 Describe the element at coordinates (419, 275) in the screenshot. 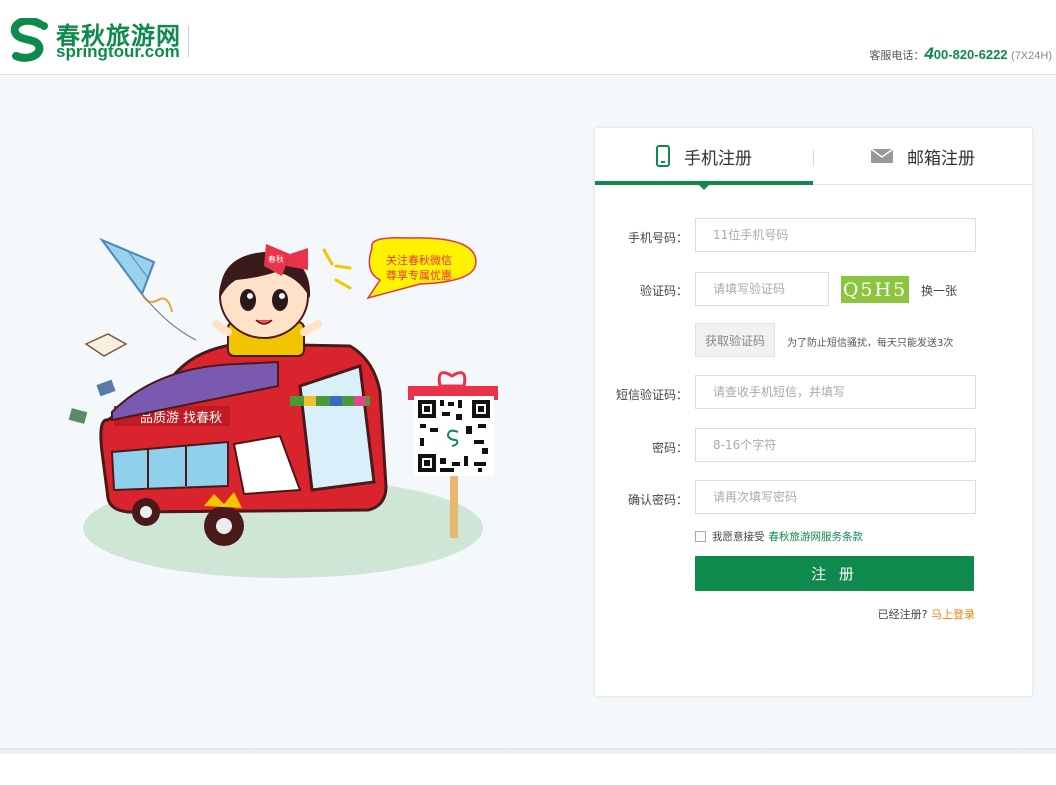

I see `bubble-line-2: 尊享专属优惠` at that location.